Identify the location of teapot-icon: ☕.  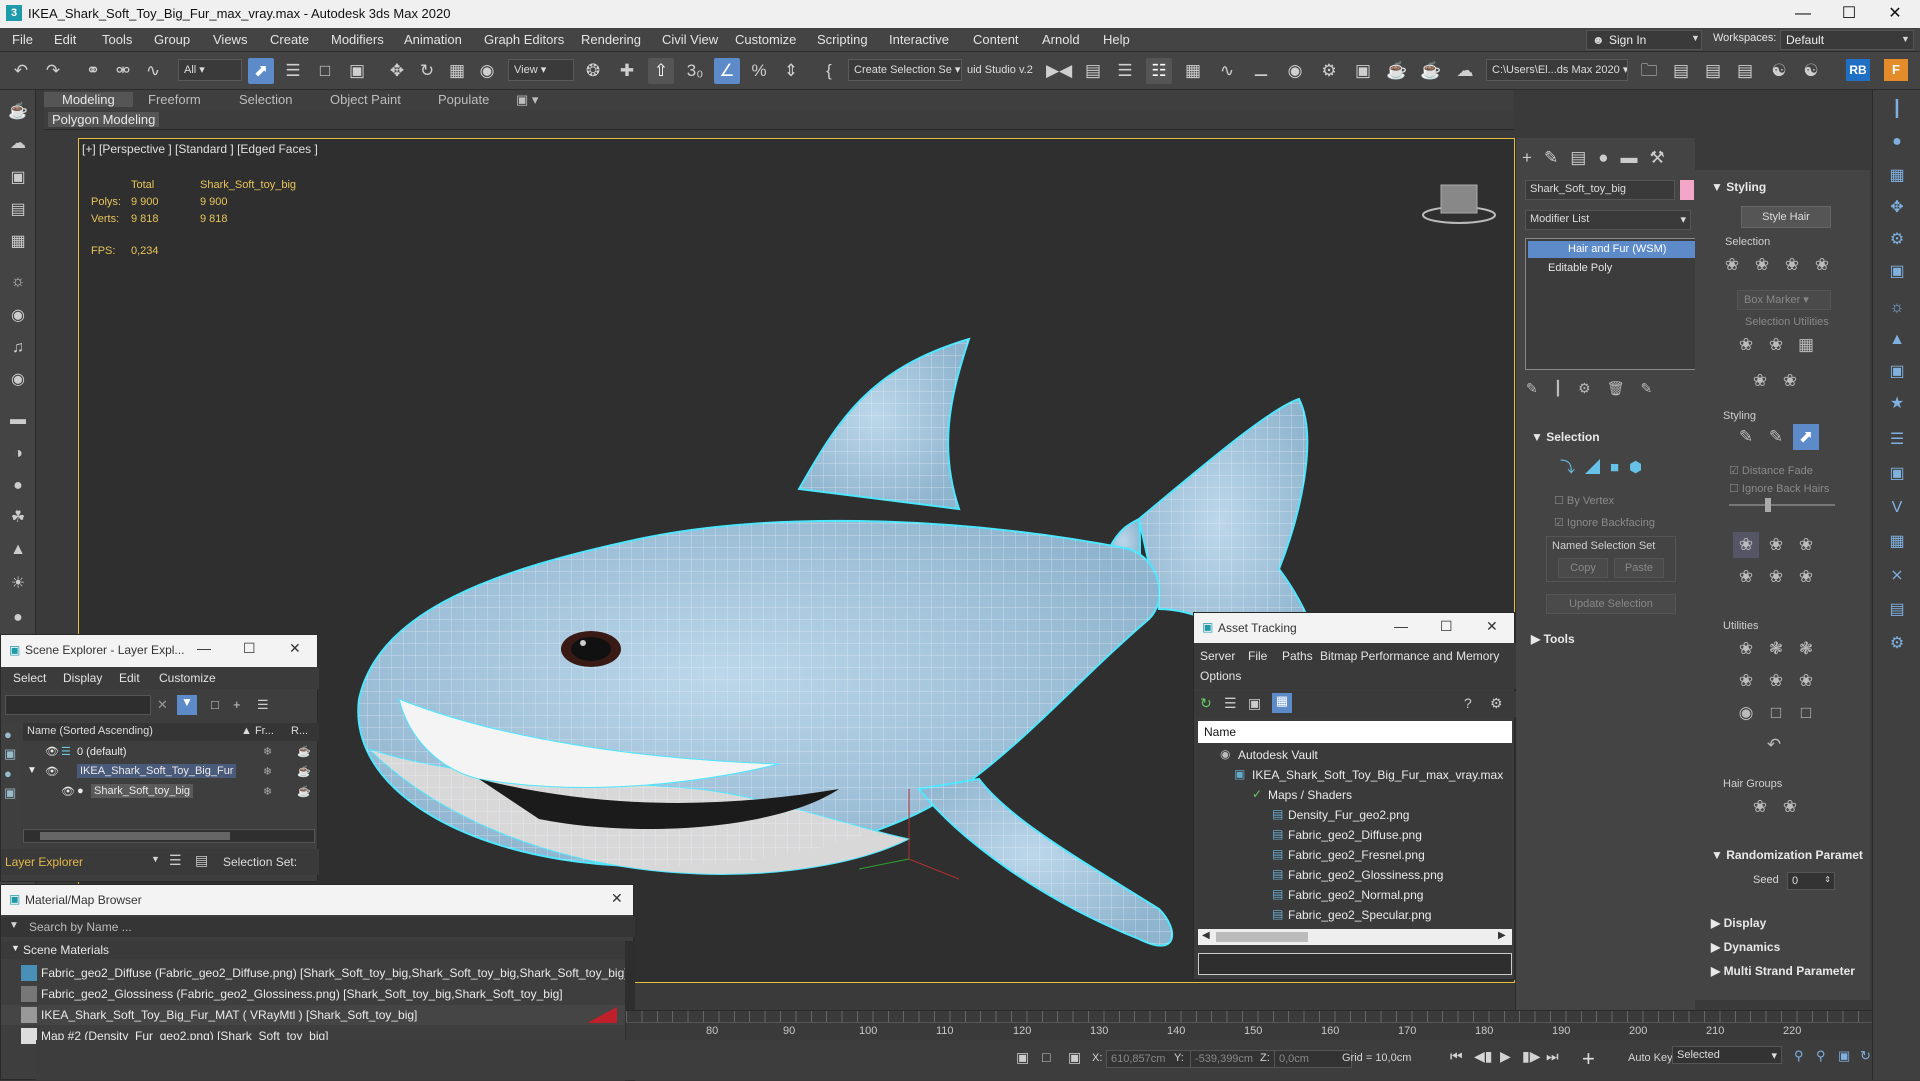
(18, 112).